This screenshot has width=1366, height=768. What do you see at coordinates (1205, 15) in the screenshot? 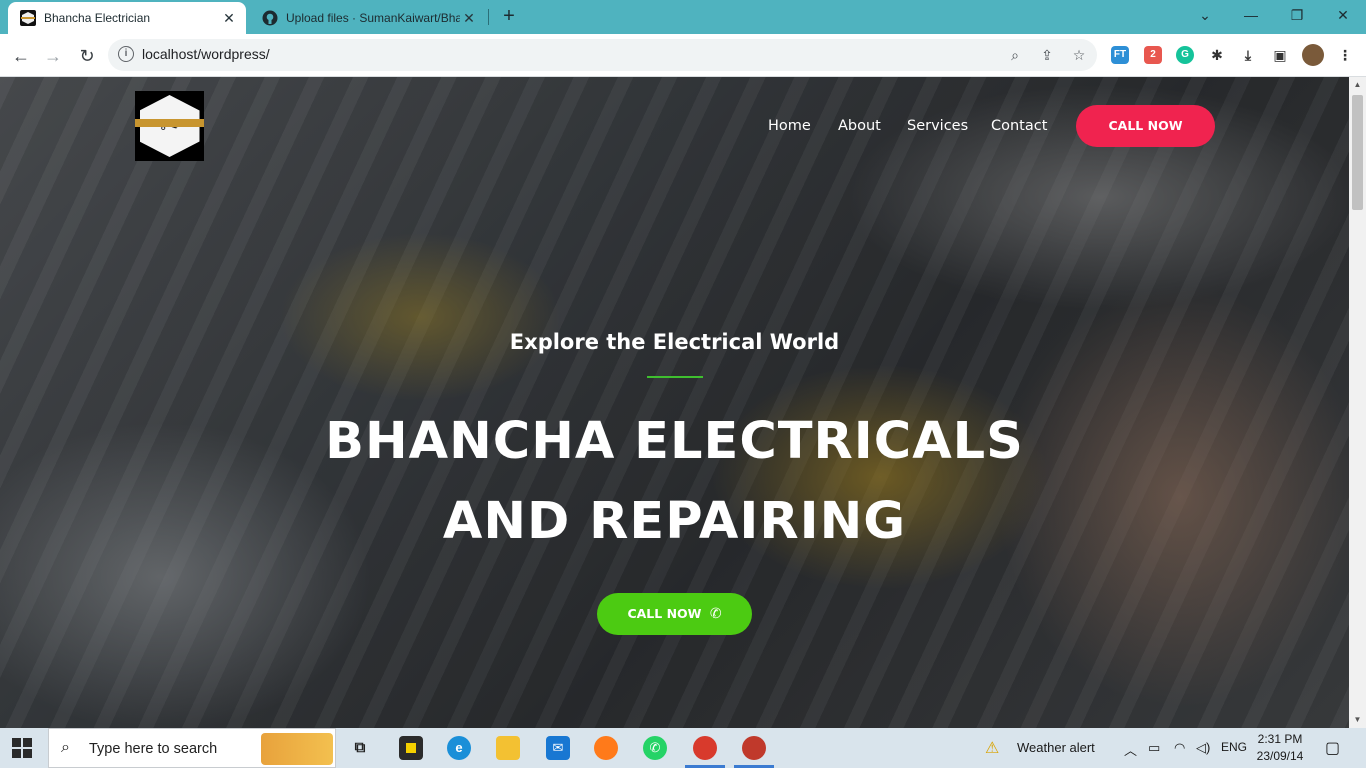
I see `tab-search-chevron-icon: ⌄` at bounding box center [1205, 15].